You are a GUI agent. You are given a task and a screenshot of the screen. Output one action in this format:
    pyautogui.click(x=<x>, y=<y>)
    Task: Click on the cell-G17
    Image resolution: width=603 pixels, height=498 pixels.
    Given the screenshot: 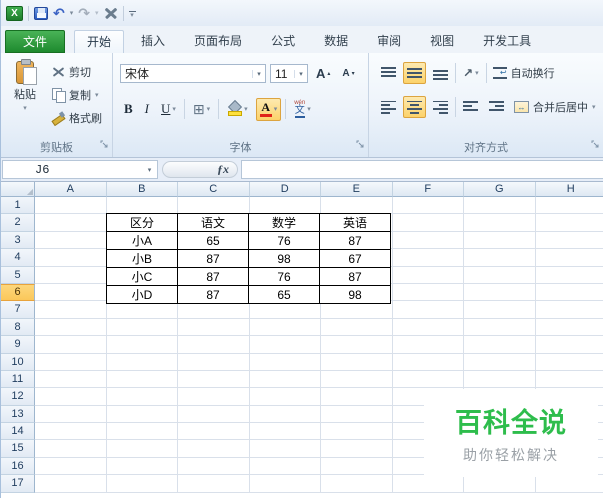 What is the action you would take?
    pyautogui.click(x=500, y=484)
    